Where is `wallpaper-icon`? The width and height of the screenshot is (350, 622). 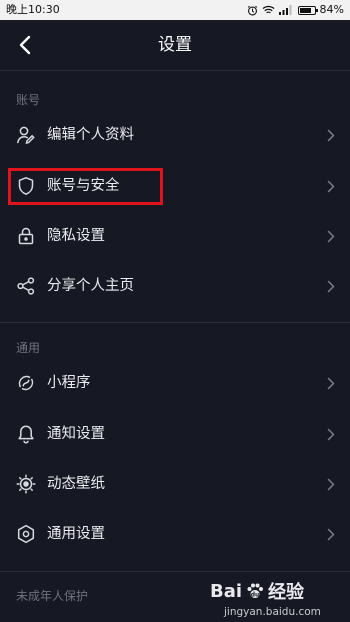
wallpaper-icon is located at coordinates (26, 484).